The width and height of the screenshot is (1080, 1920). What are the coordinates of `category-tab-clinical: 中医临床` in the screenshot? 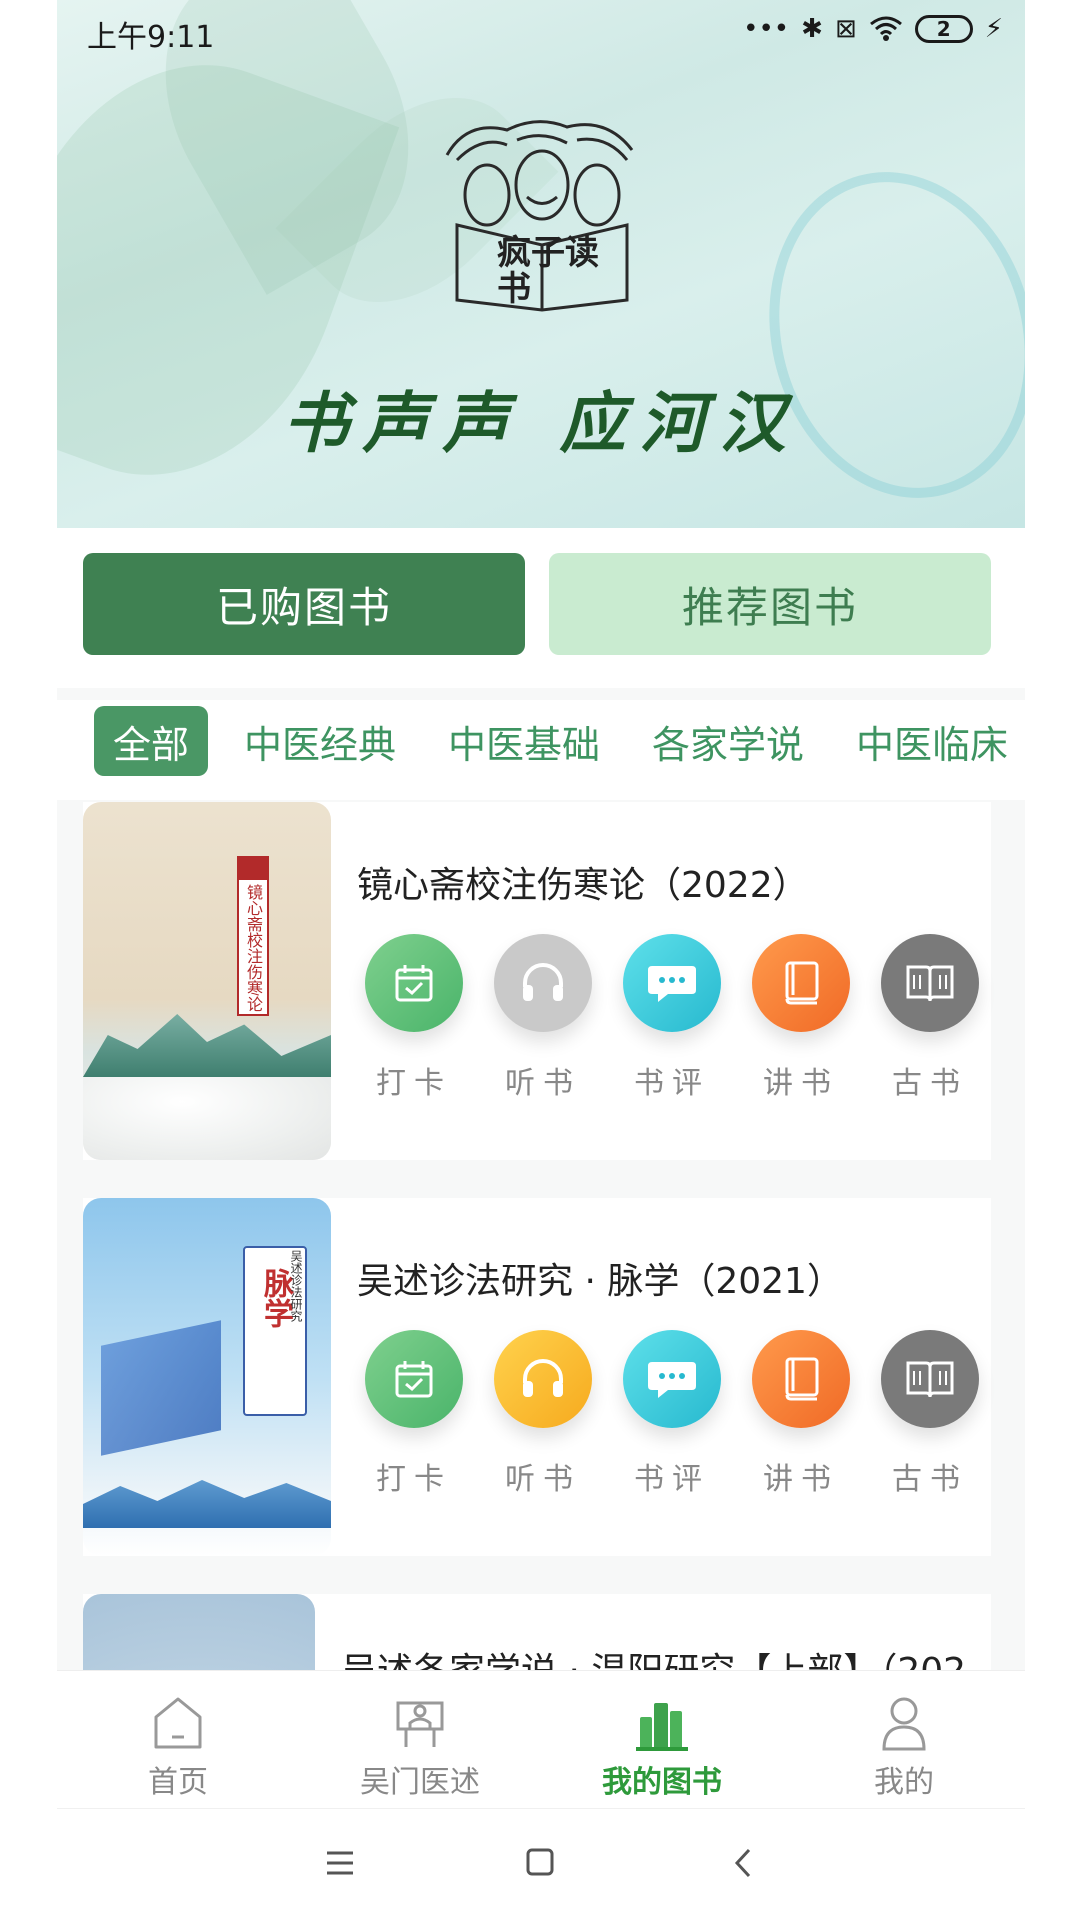 It's located at (932, 741).